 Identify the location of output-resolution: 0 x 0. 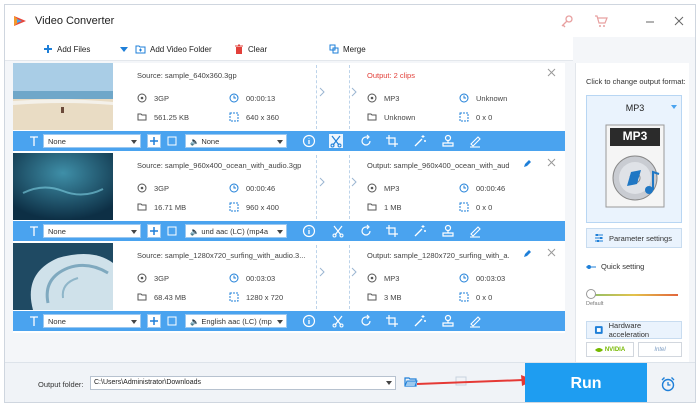
(475, 207).